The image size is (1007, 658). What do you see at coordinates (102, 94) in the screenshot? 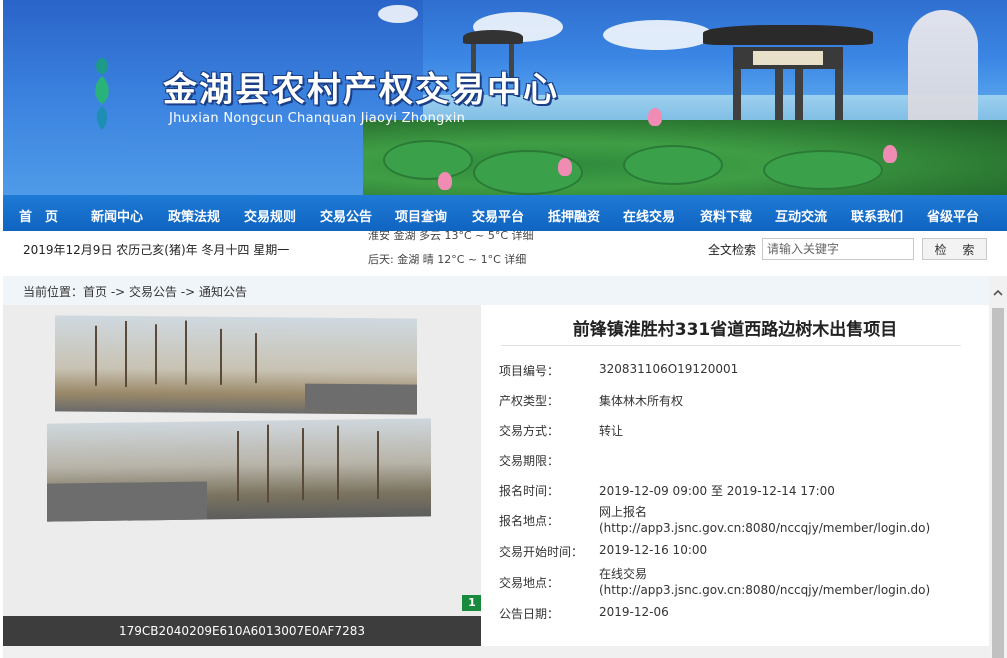
I see `site-logo-icon` at bounding box center [102, 94].